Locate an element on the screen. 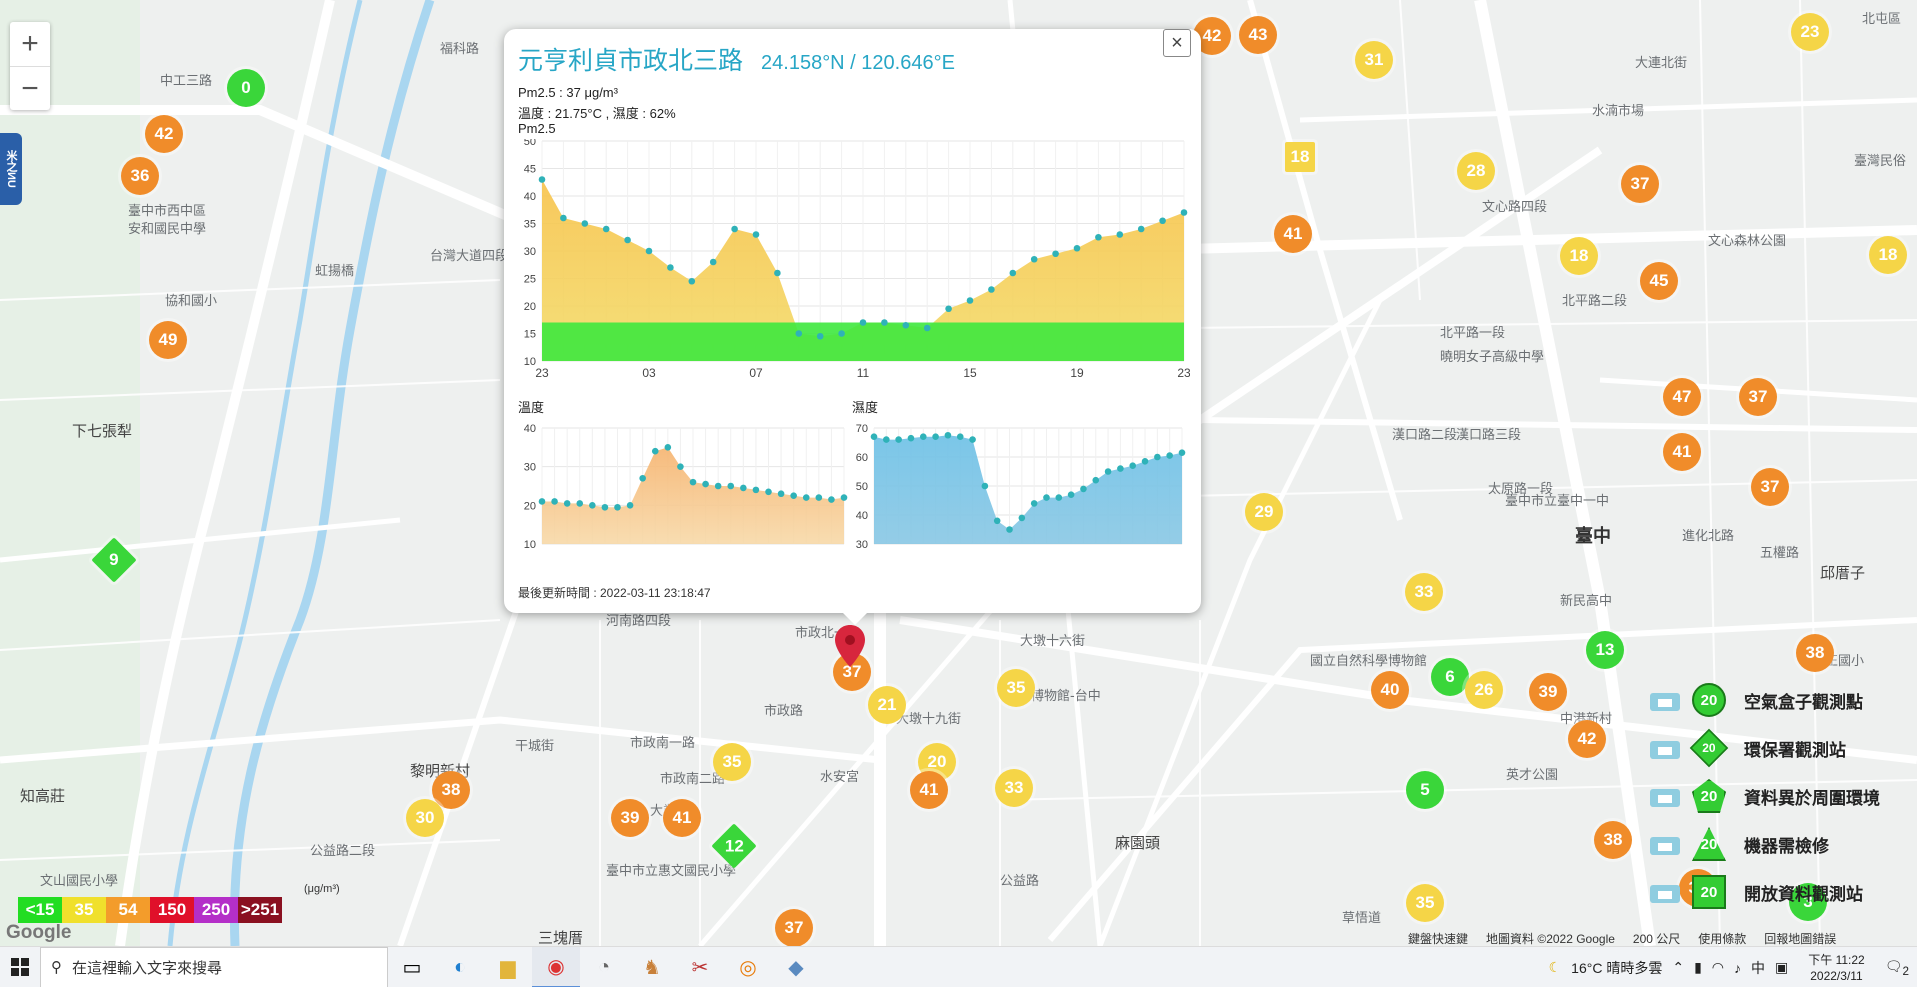  map-place-label: 漢口路三段 is located at coordinates (1489, 435).